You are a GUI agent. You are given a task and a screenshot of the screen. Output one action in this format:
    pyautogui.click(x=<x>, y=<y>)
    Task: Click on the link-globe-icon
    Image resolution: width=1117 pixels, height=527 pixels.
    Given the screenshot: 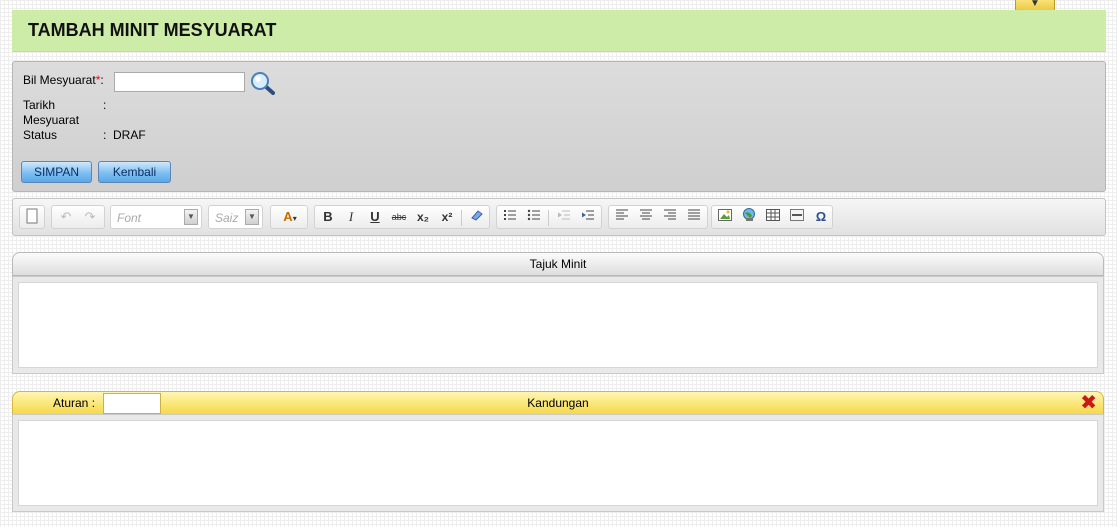 What is the action you would take?
    pyautogui.click(x=749, y=217)
    